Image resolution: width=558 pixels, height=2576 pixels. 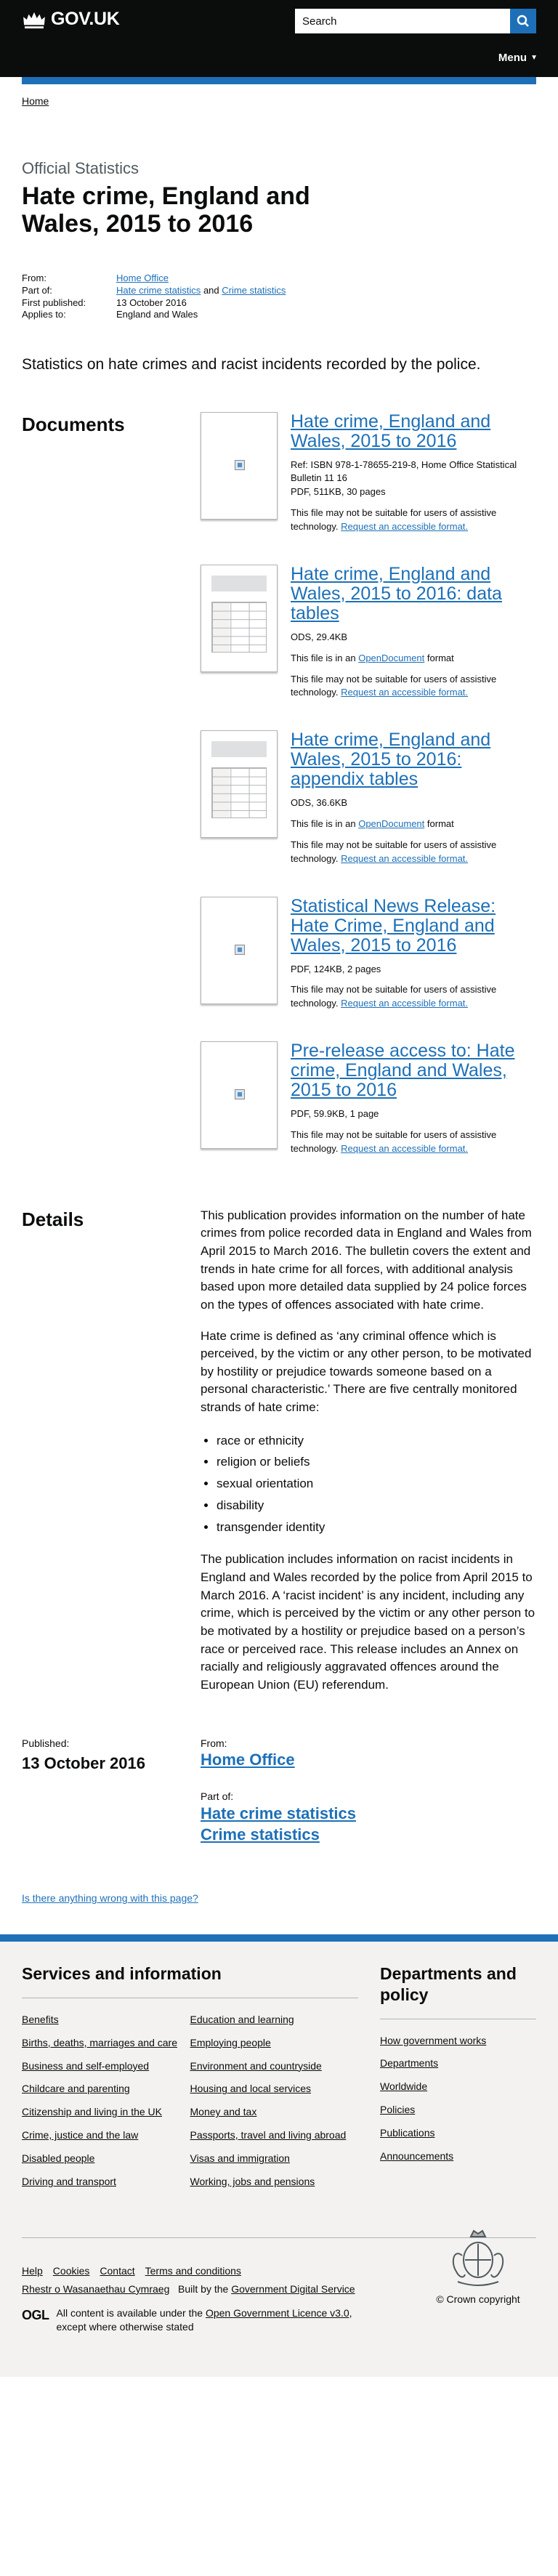 What do you see at coordinates (32, 2271) in the screenshot?
I see `footer-help-link: Help` at bounding box center [32, 2271].